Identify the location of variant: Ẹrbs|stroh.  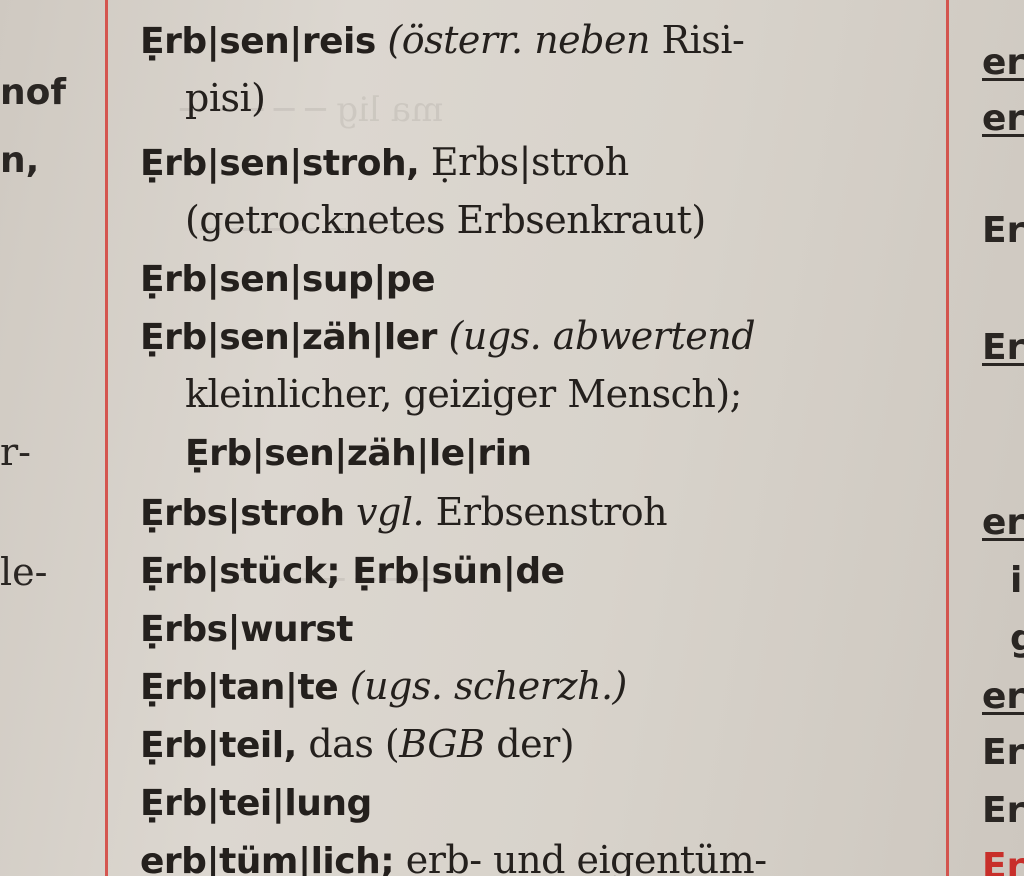
(529, 162).